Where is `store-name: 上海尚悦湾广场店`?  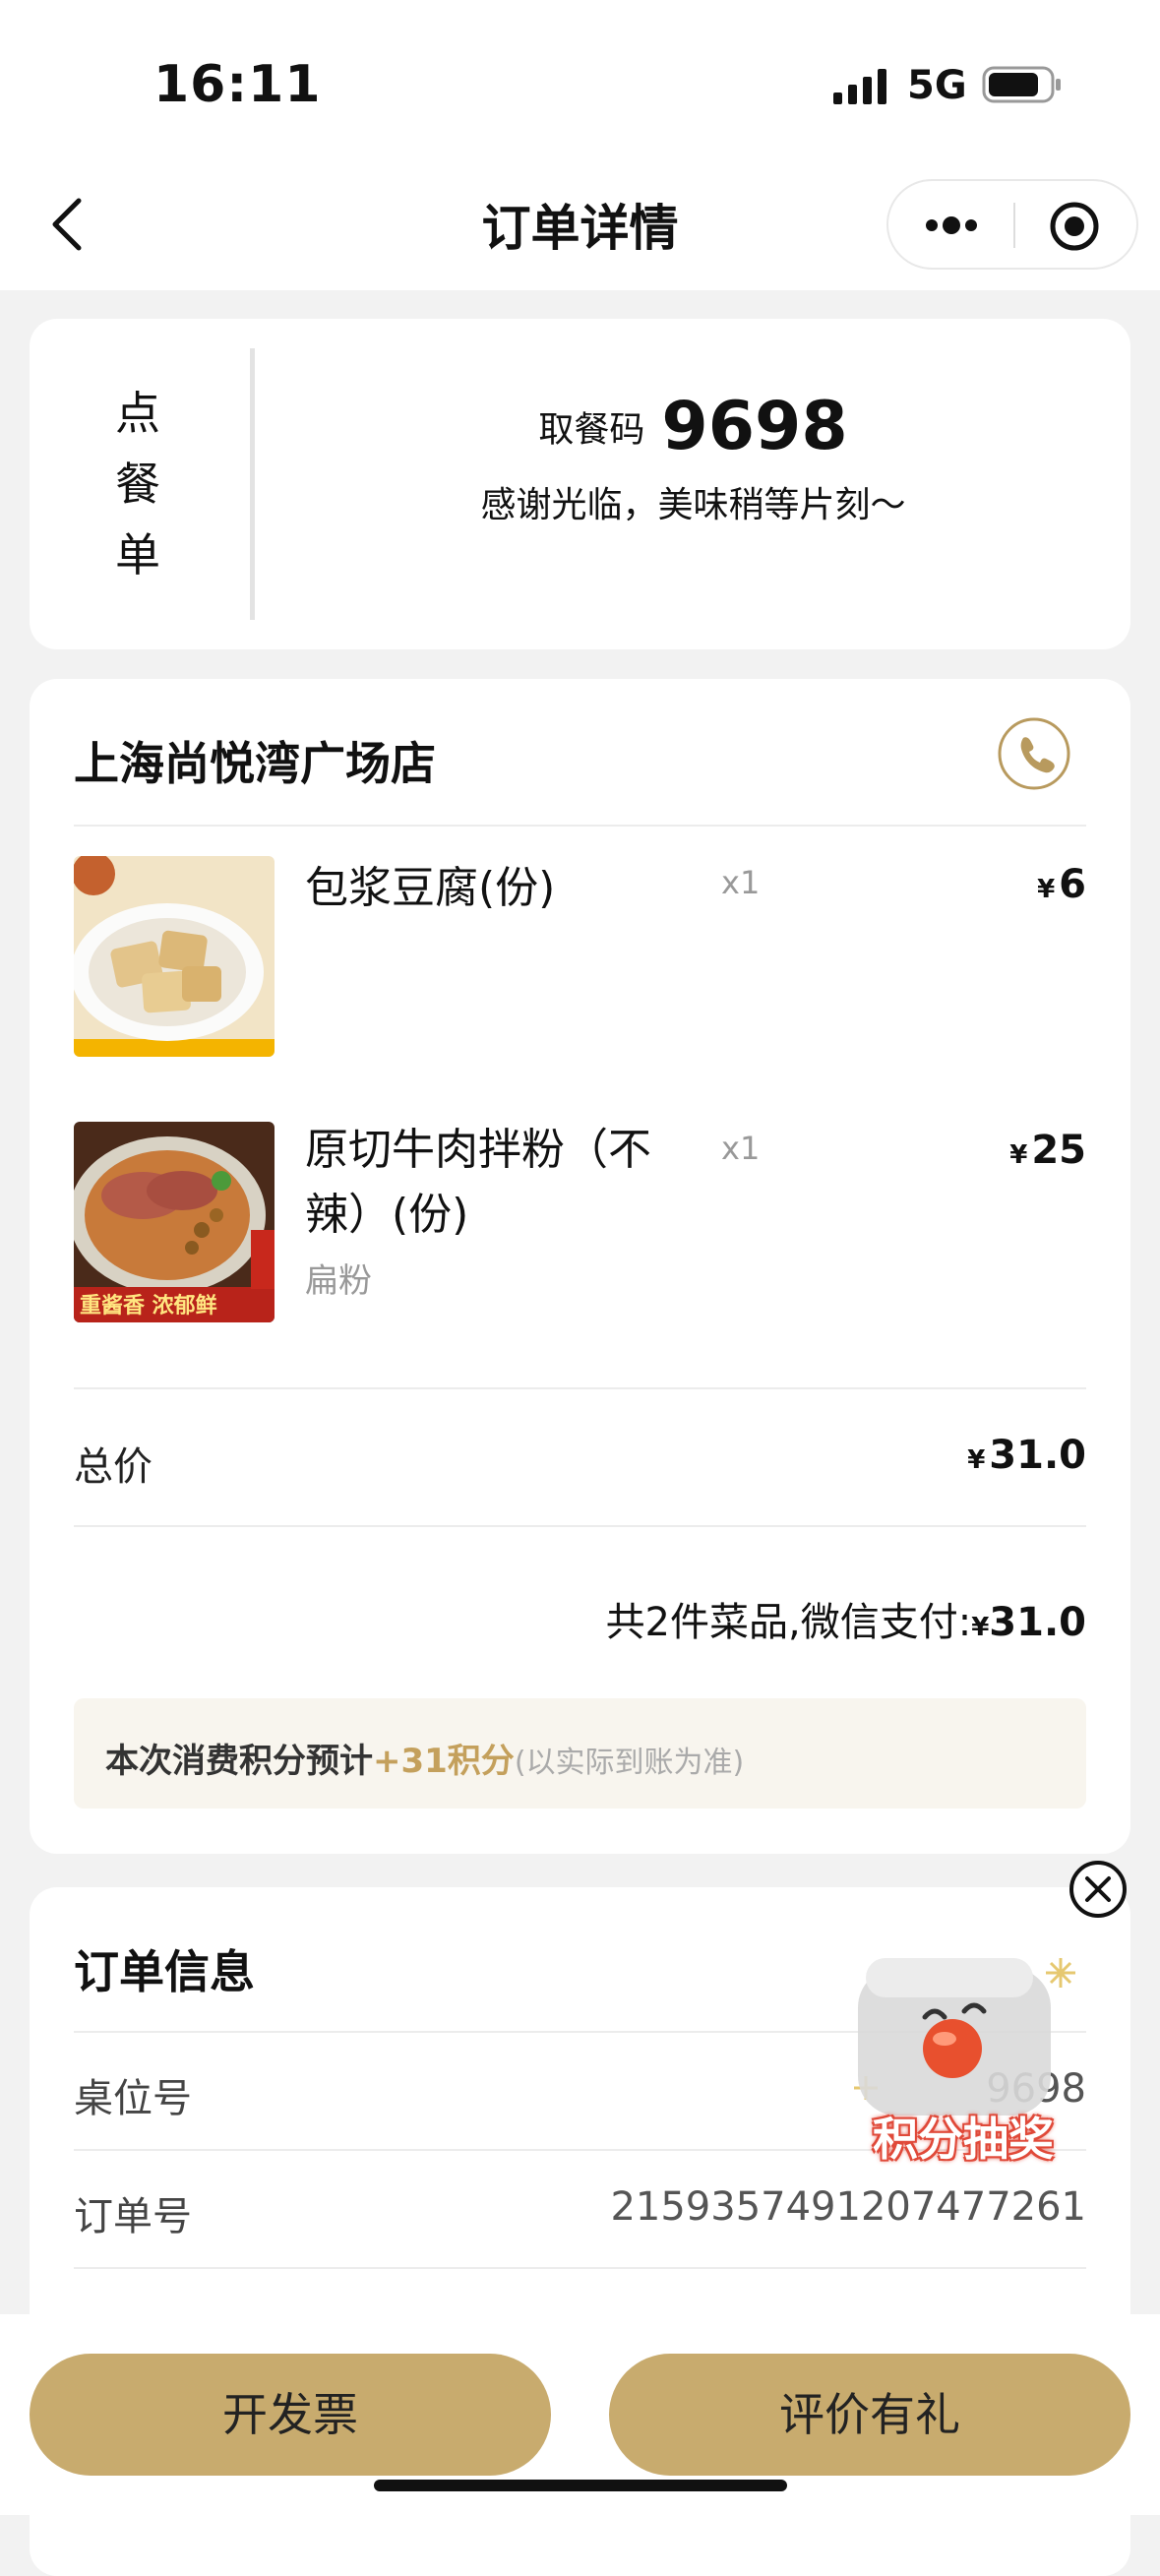 store-name: 上海尚悦湾广场店 is located at coordinates (255, 763).